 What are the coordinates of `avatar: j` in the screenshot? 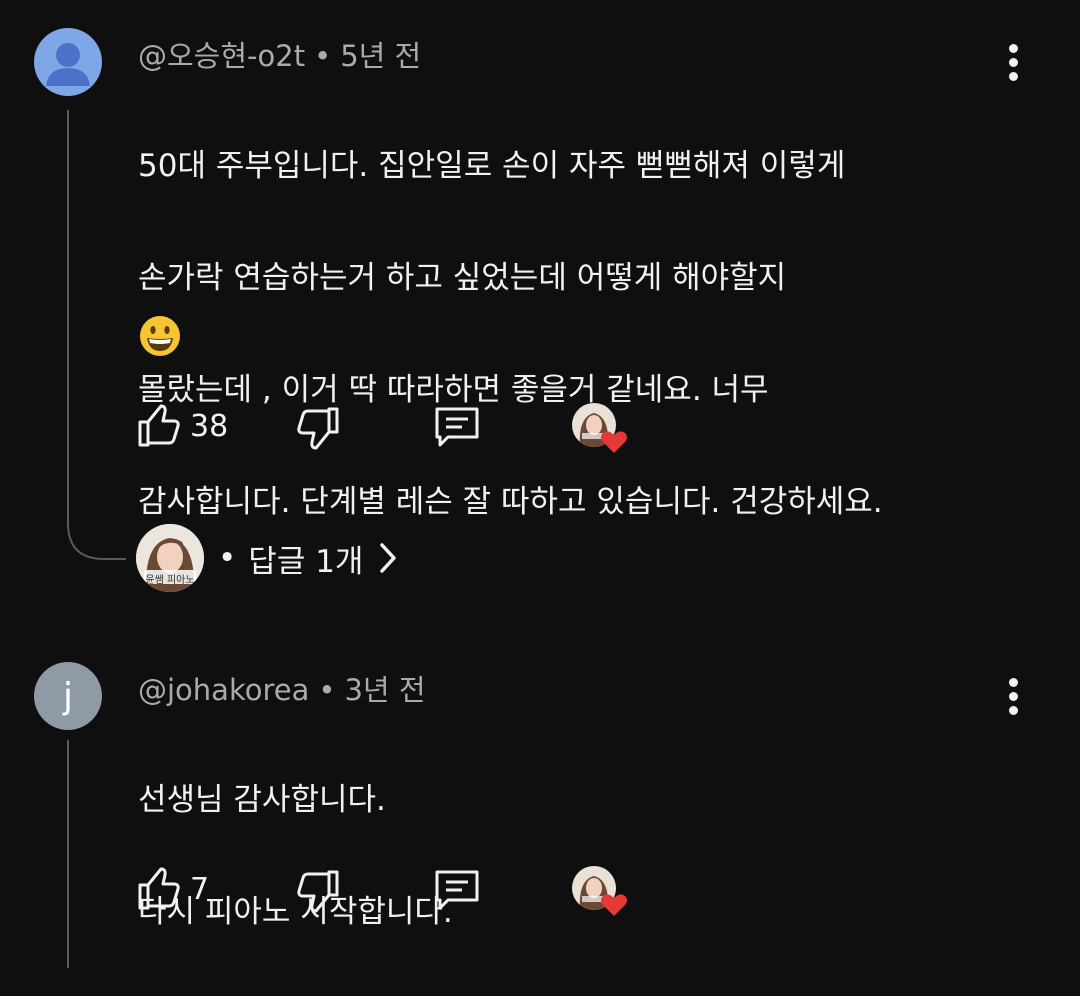 It's located at (68, 696).